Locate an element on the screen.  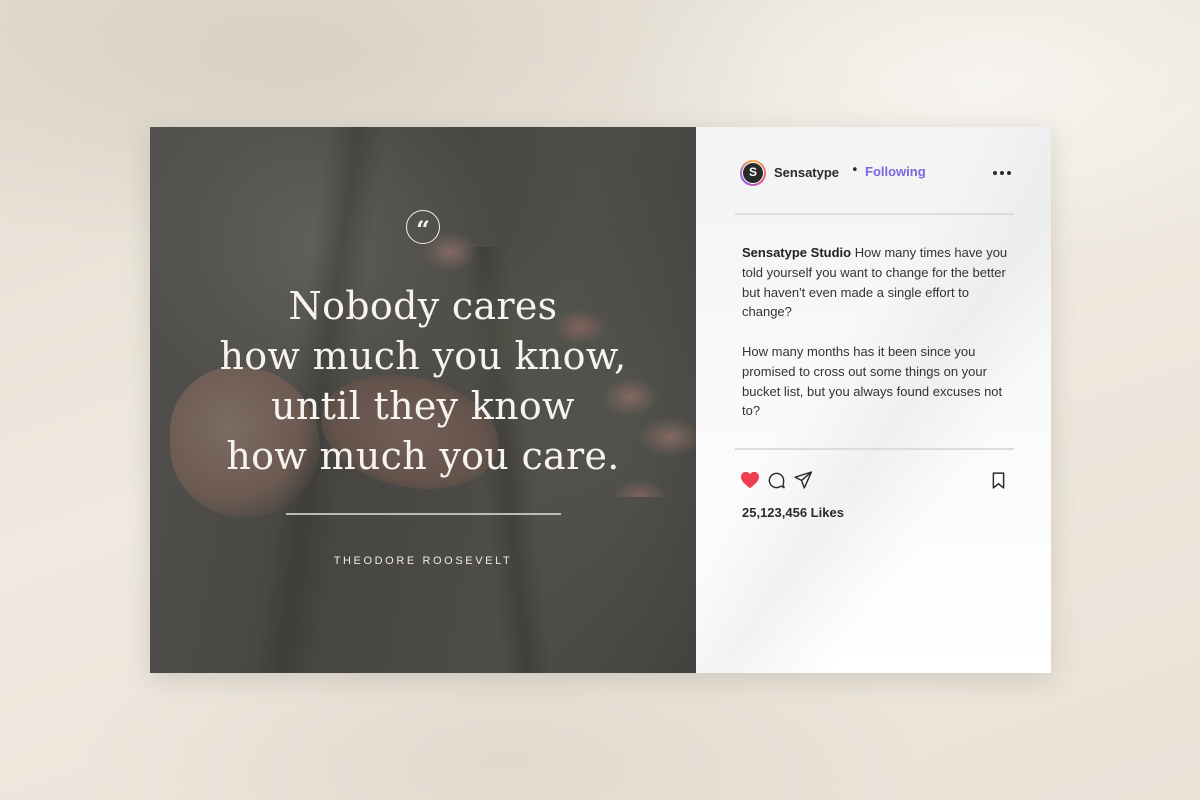
username-link: Sensatype is located at coordinates (806, 172).